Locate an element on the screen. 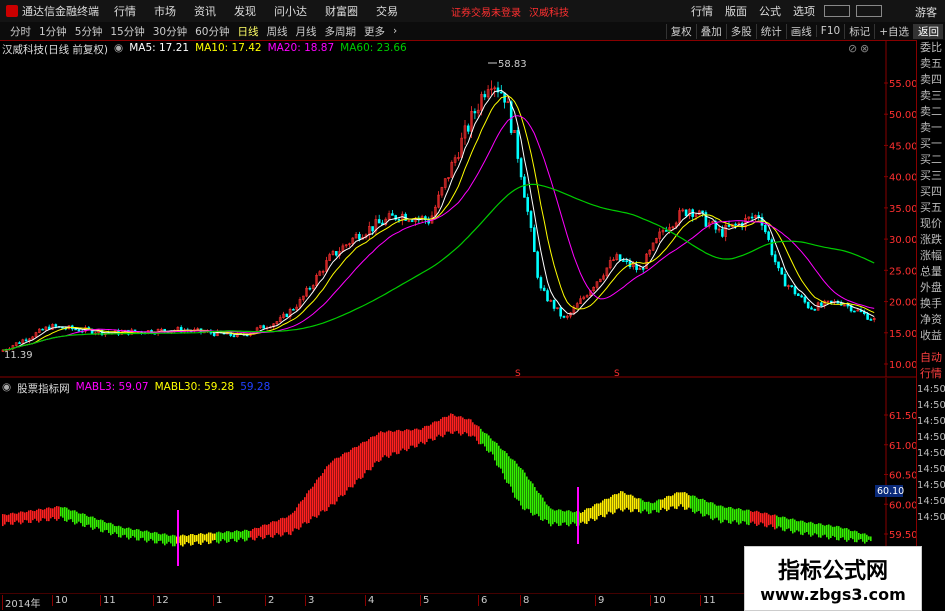  tool-adjust: 复权 is located at coordinates (680, 31).